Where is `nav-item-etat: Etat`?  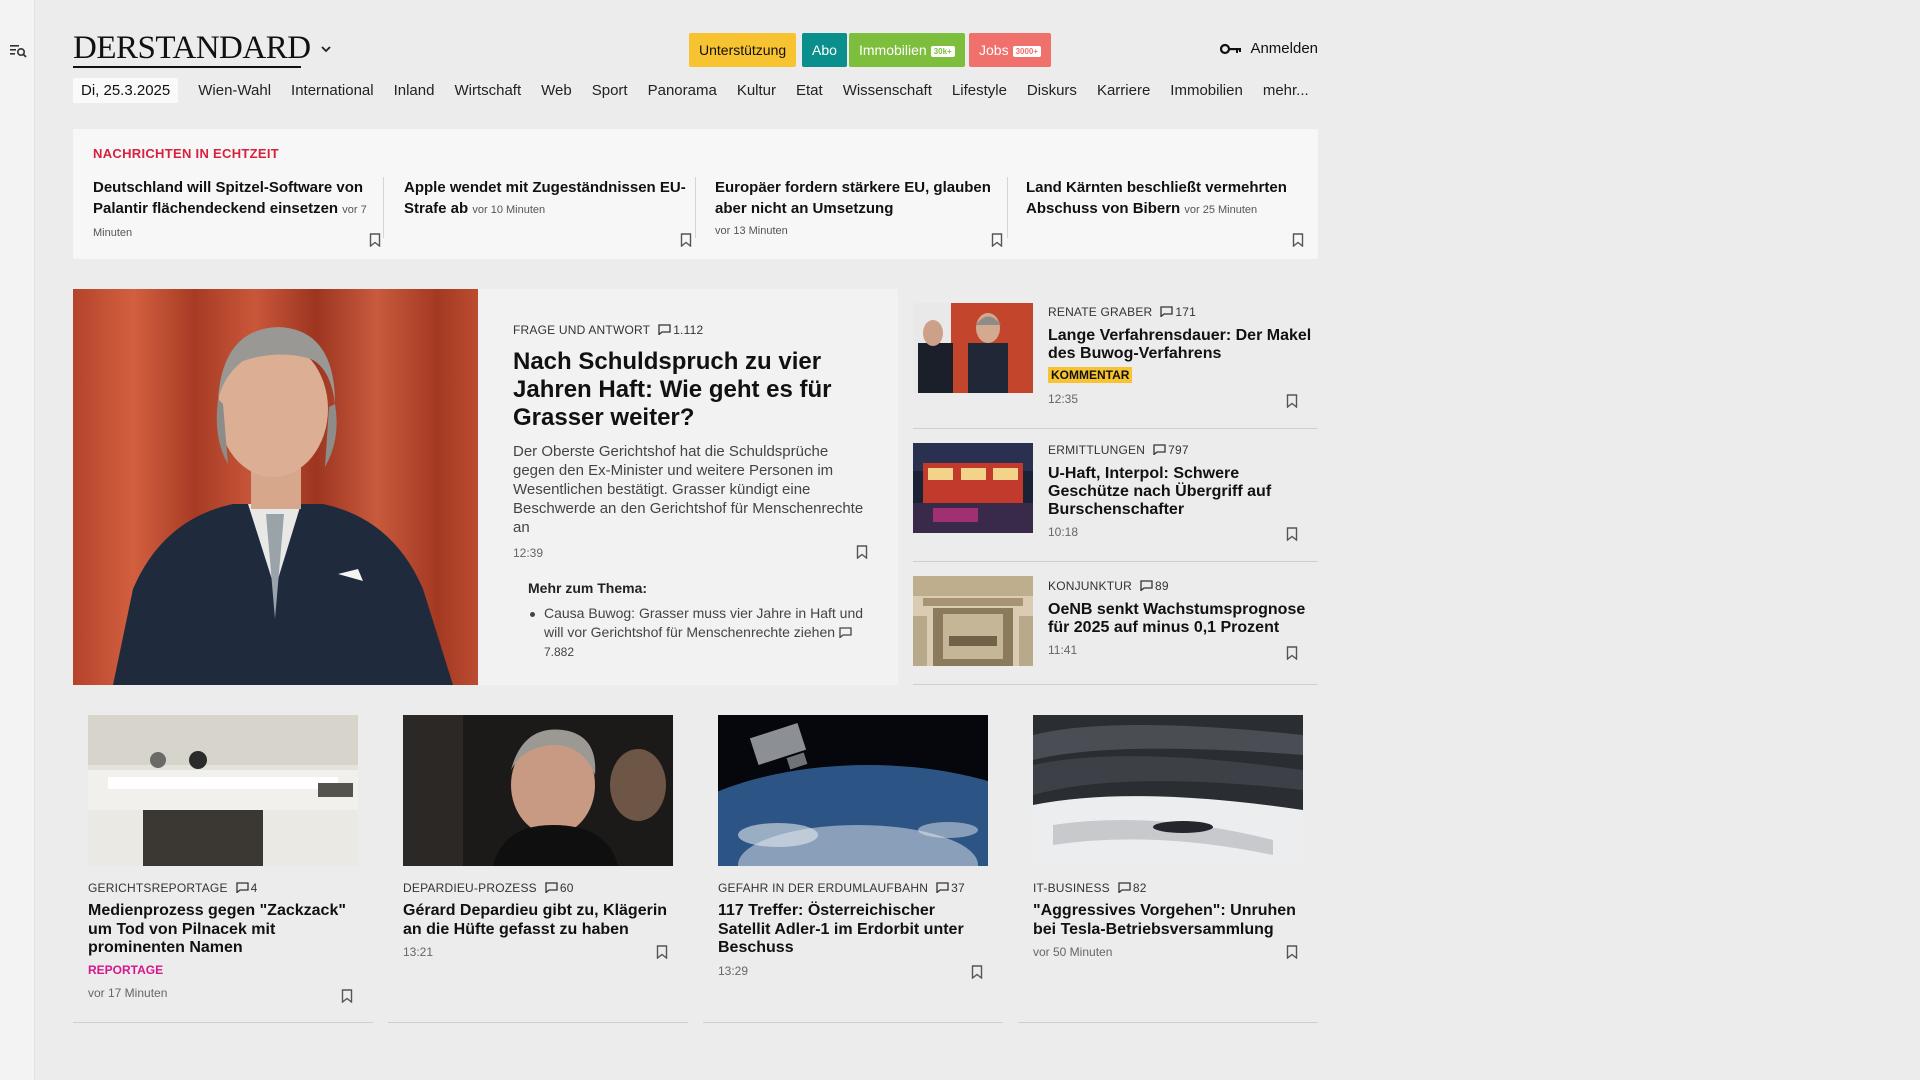 nav-item-etat: Etat is located at coordinates (809, 90).